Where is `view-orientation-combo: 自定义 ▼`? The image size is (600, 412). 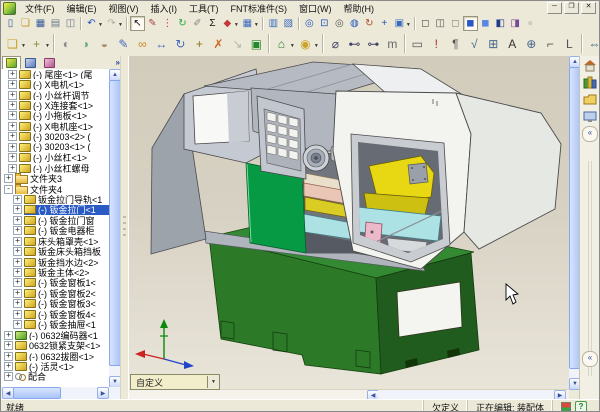 view-orientation-combo: 自定义 ▼ is located at coordinates (175, 382).